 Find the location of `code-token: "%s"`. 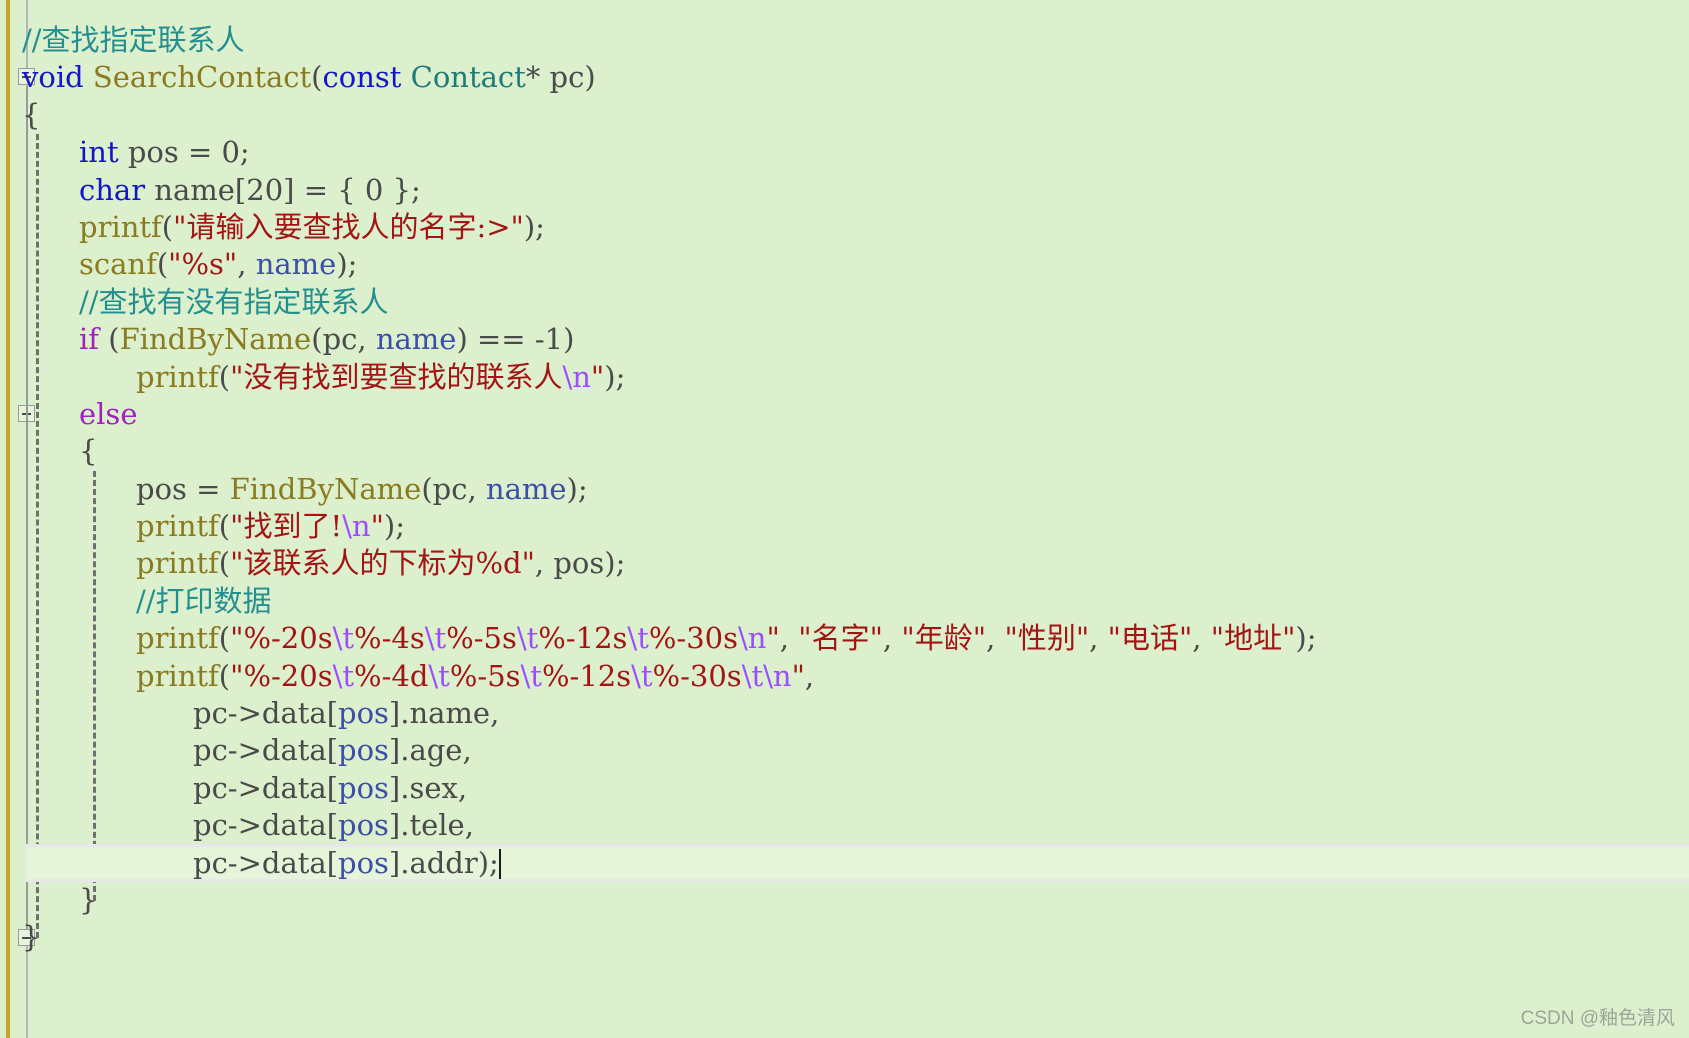

code-token: "%s" is located at coordinates (203, 264).